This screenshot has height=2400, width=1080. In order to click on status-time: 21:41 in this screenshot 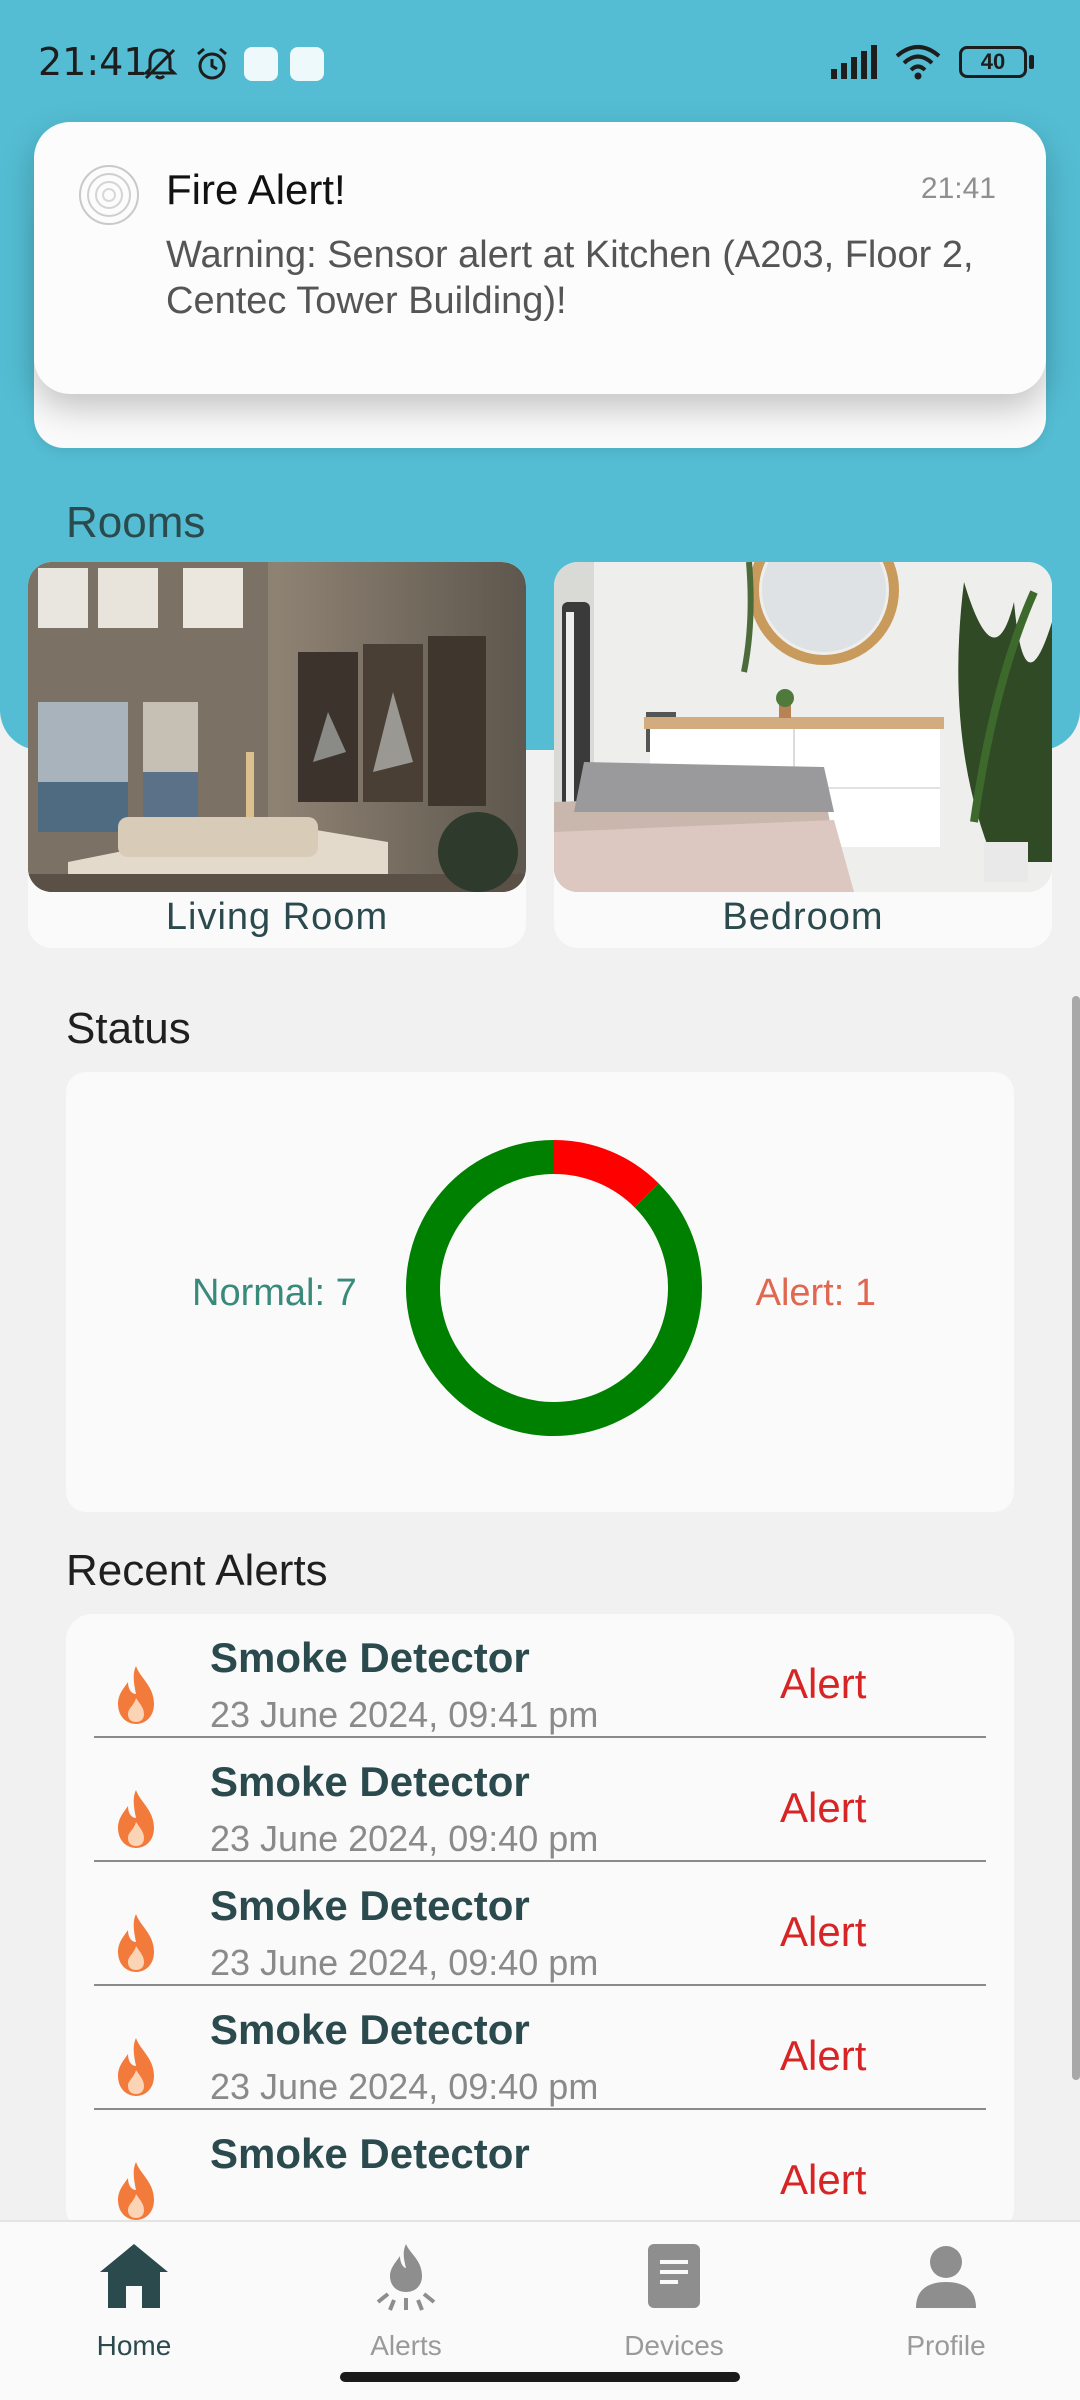, I will do `click(93, 62)`.